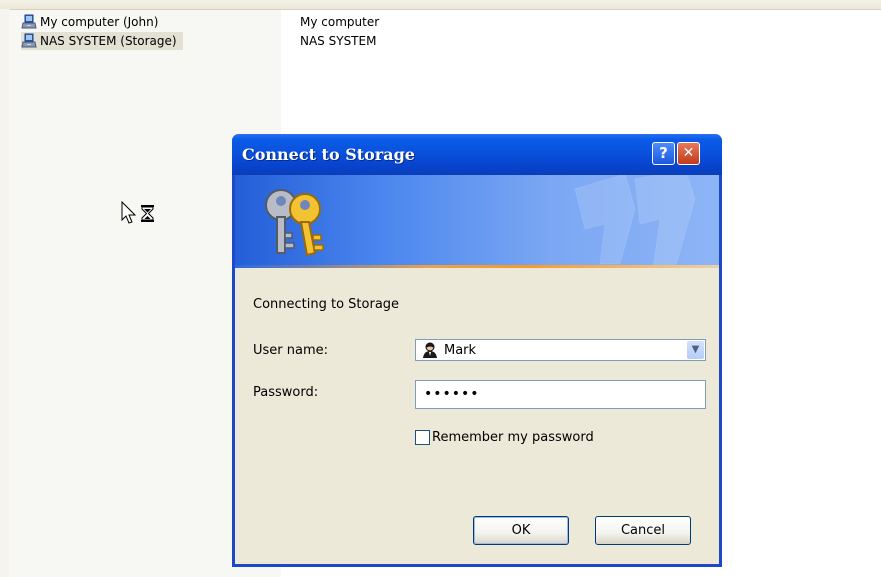 The height and width of the screenshot is (577, 881). Describe the element at coordinates (422, 437) in the screenshot. I see `remember-password-checkbox` at that location.